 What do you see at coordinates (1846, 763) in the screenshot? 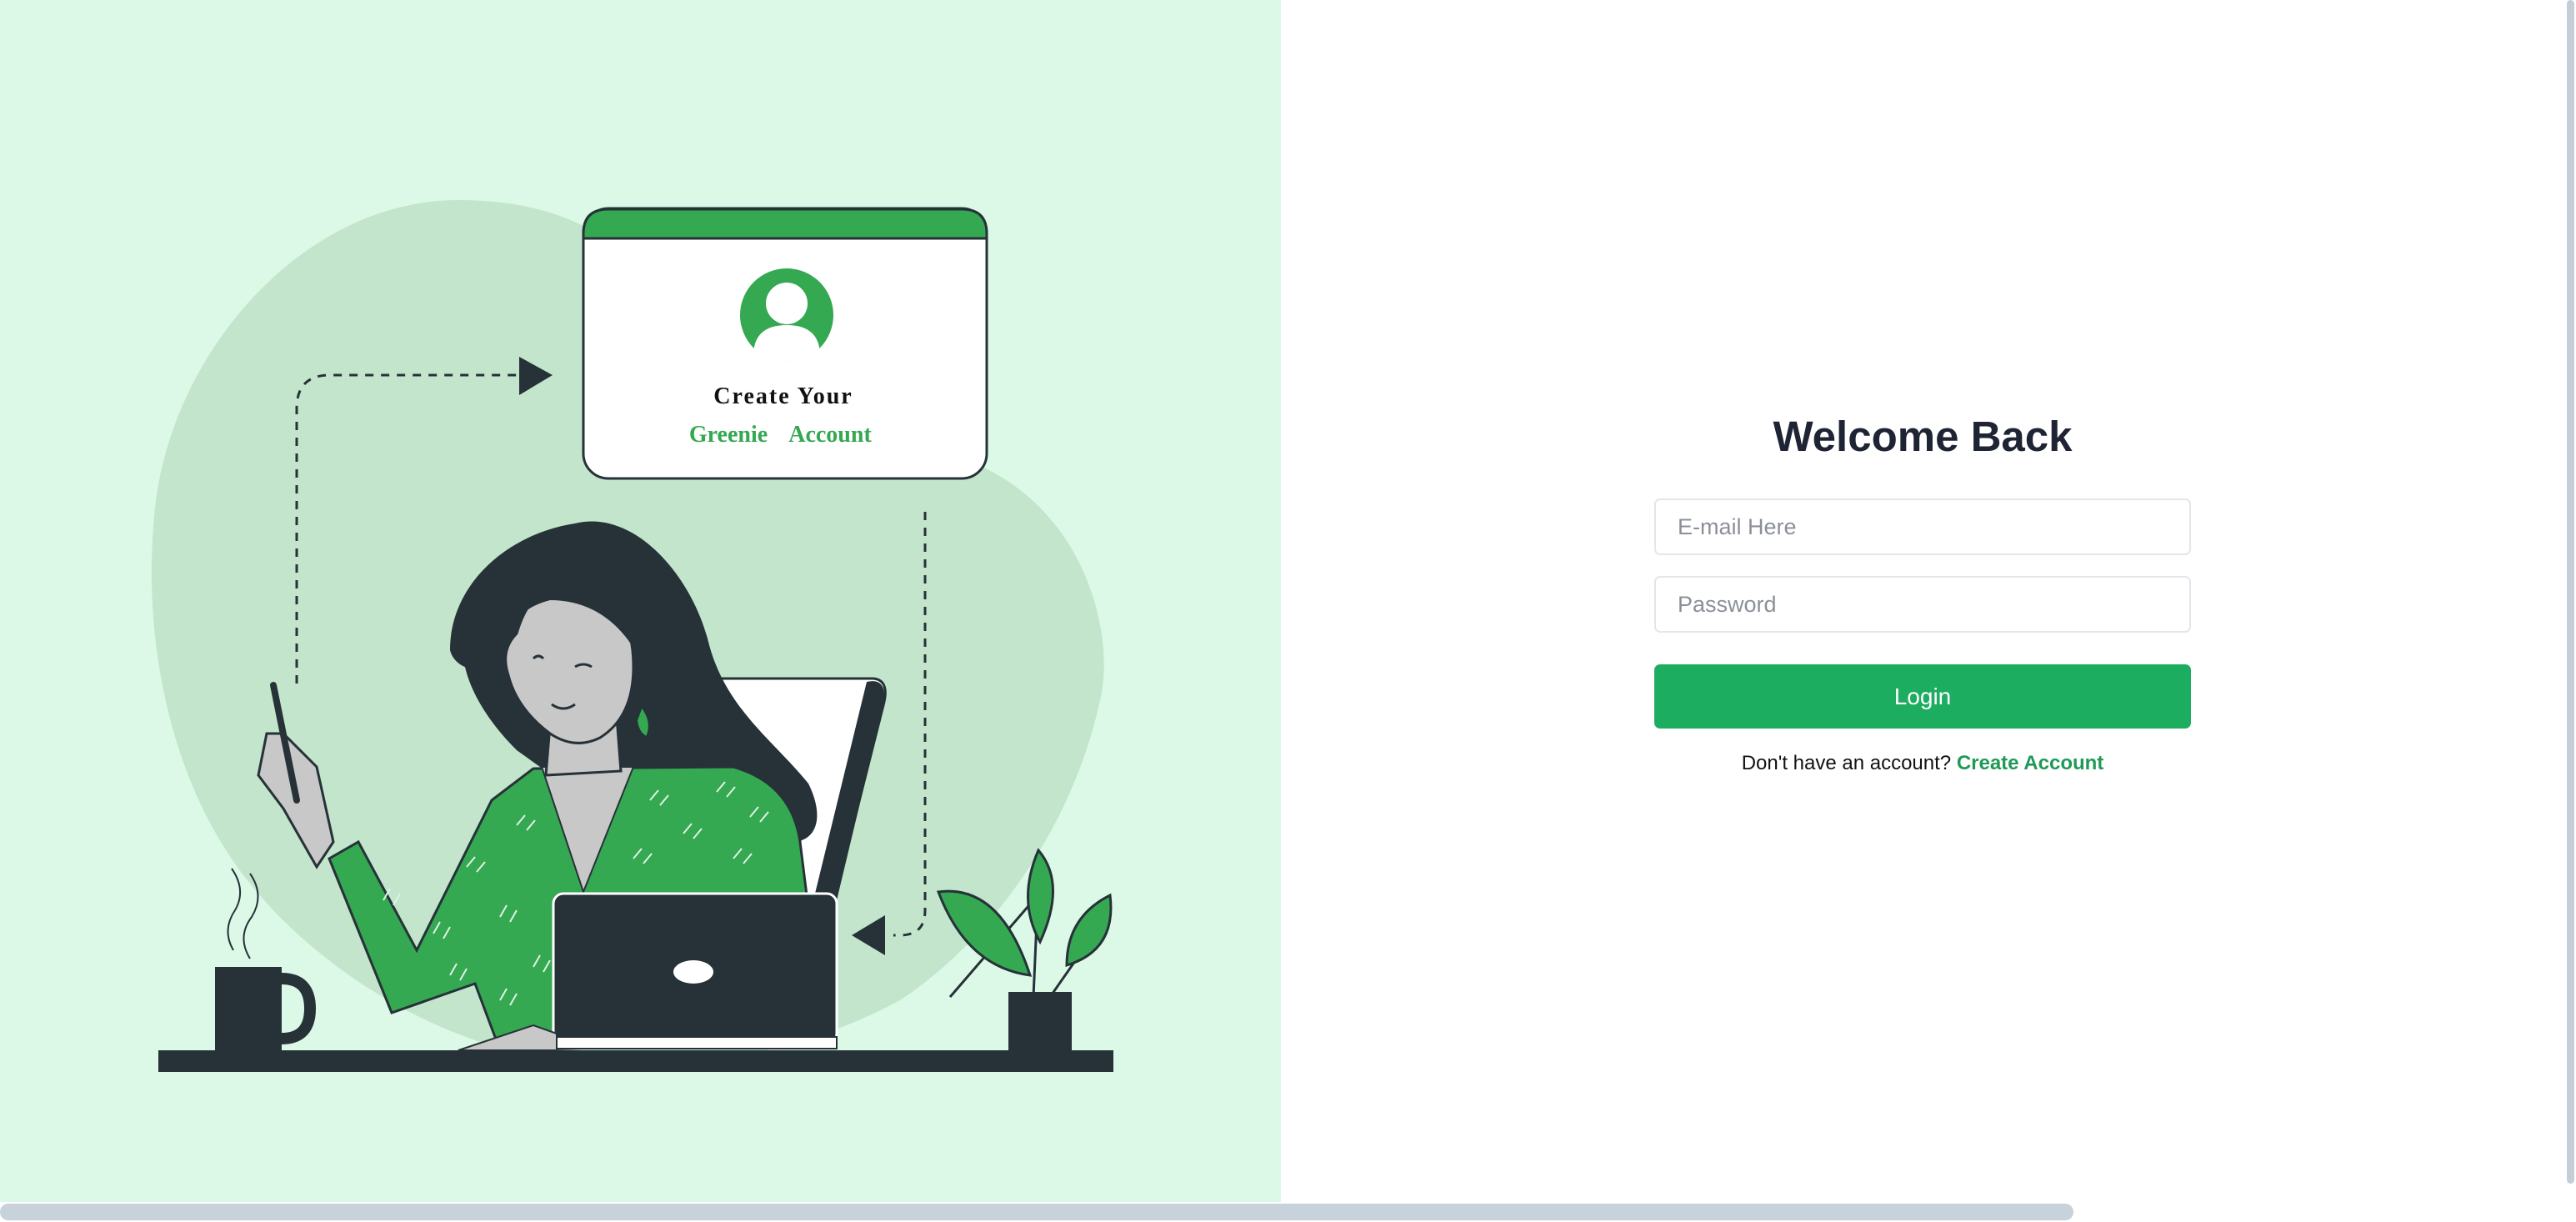
I see `signup-prompt-text: Don't have an account?` at bounding box center [1846, 763].